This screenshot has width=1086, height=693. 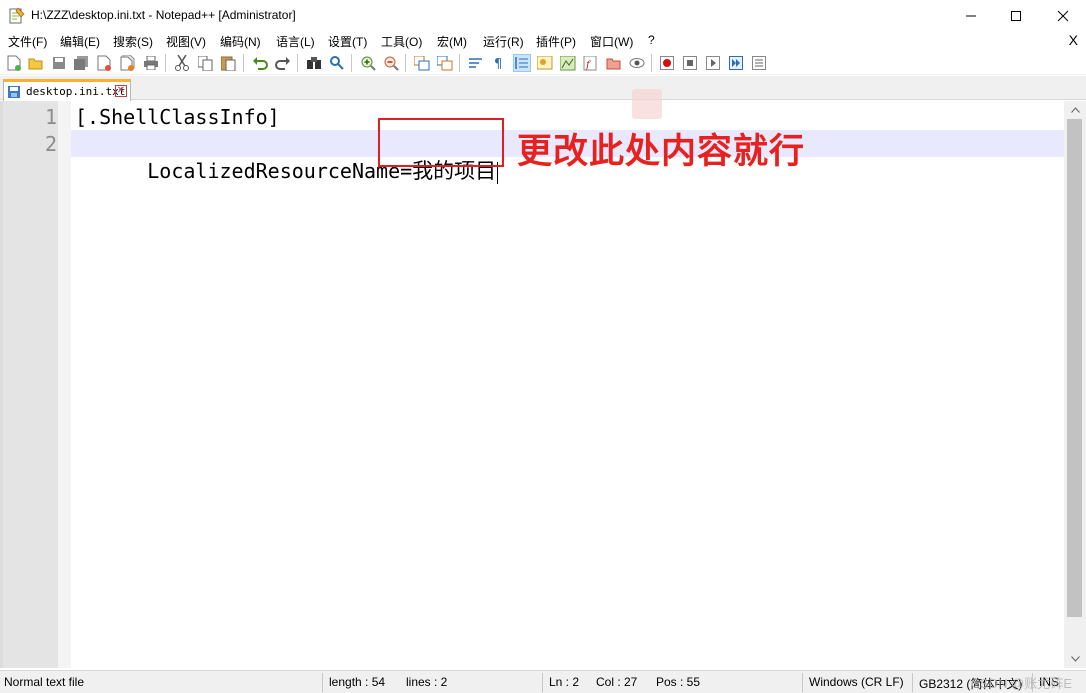 I want to click on status-col: Col : 27, so click(x=617, y=682).